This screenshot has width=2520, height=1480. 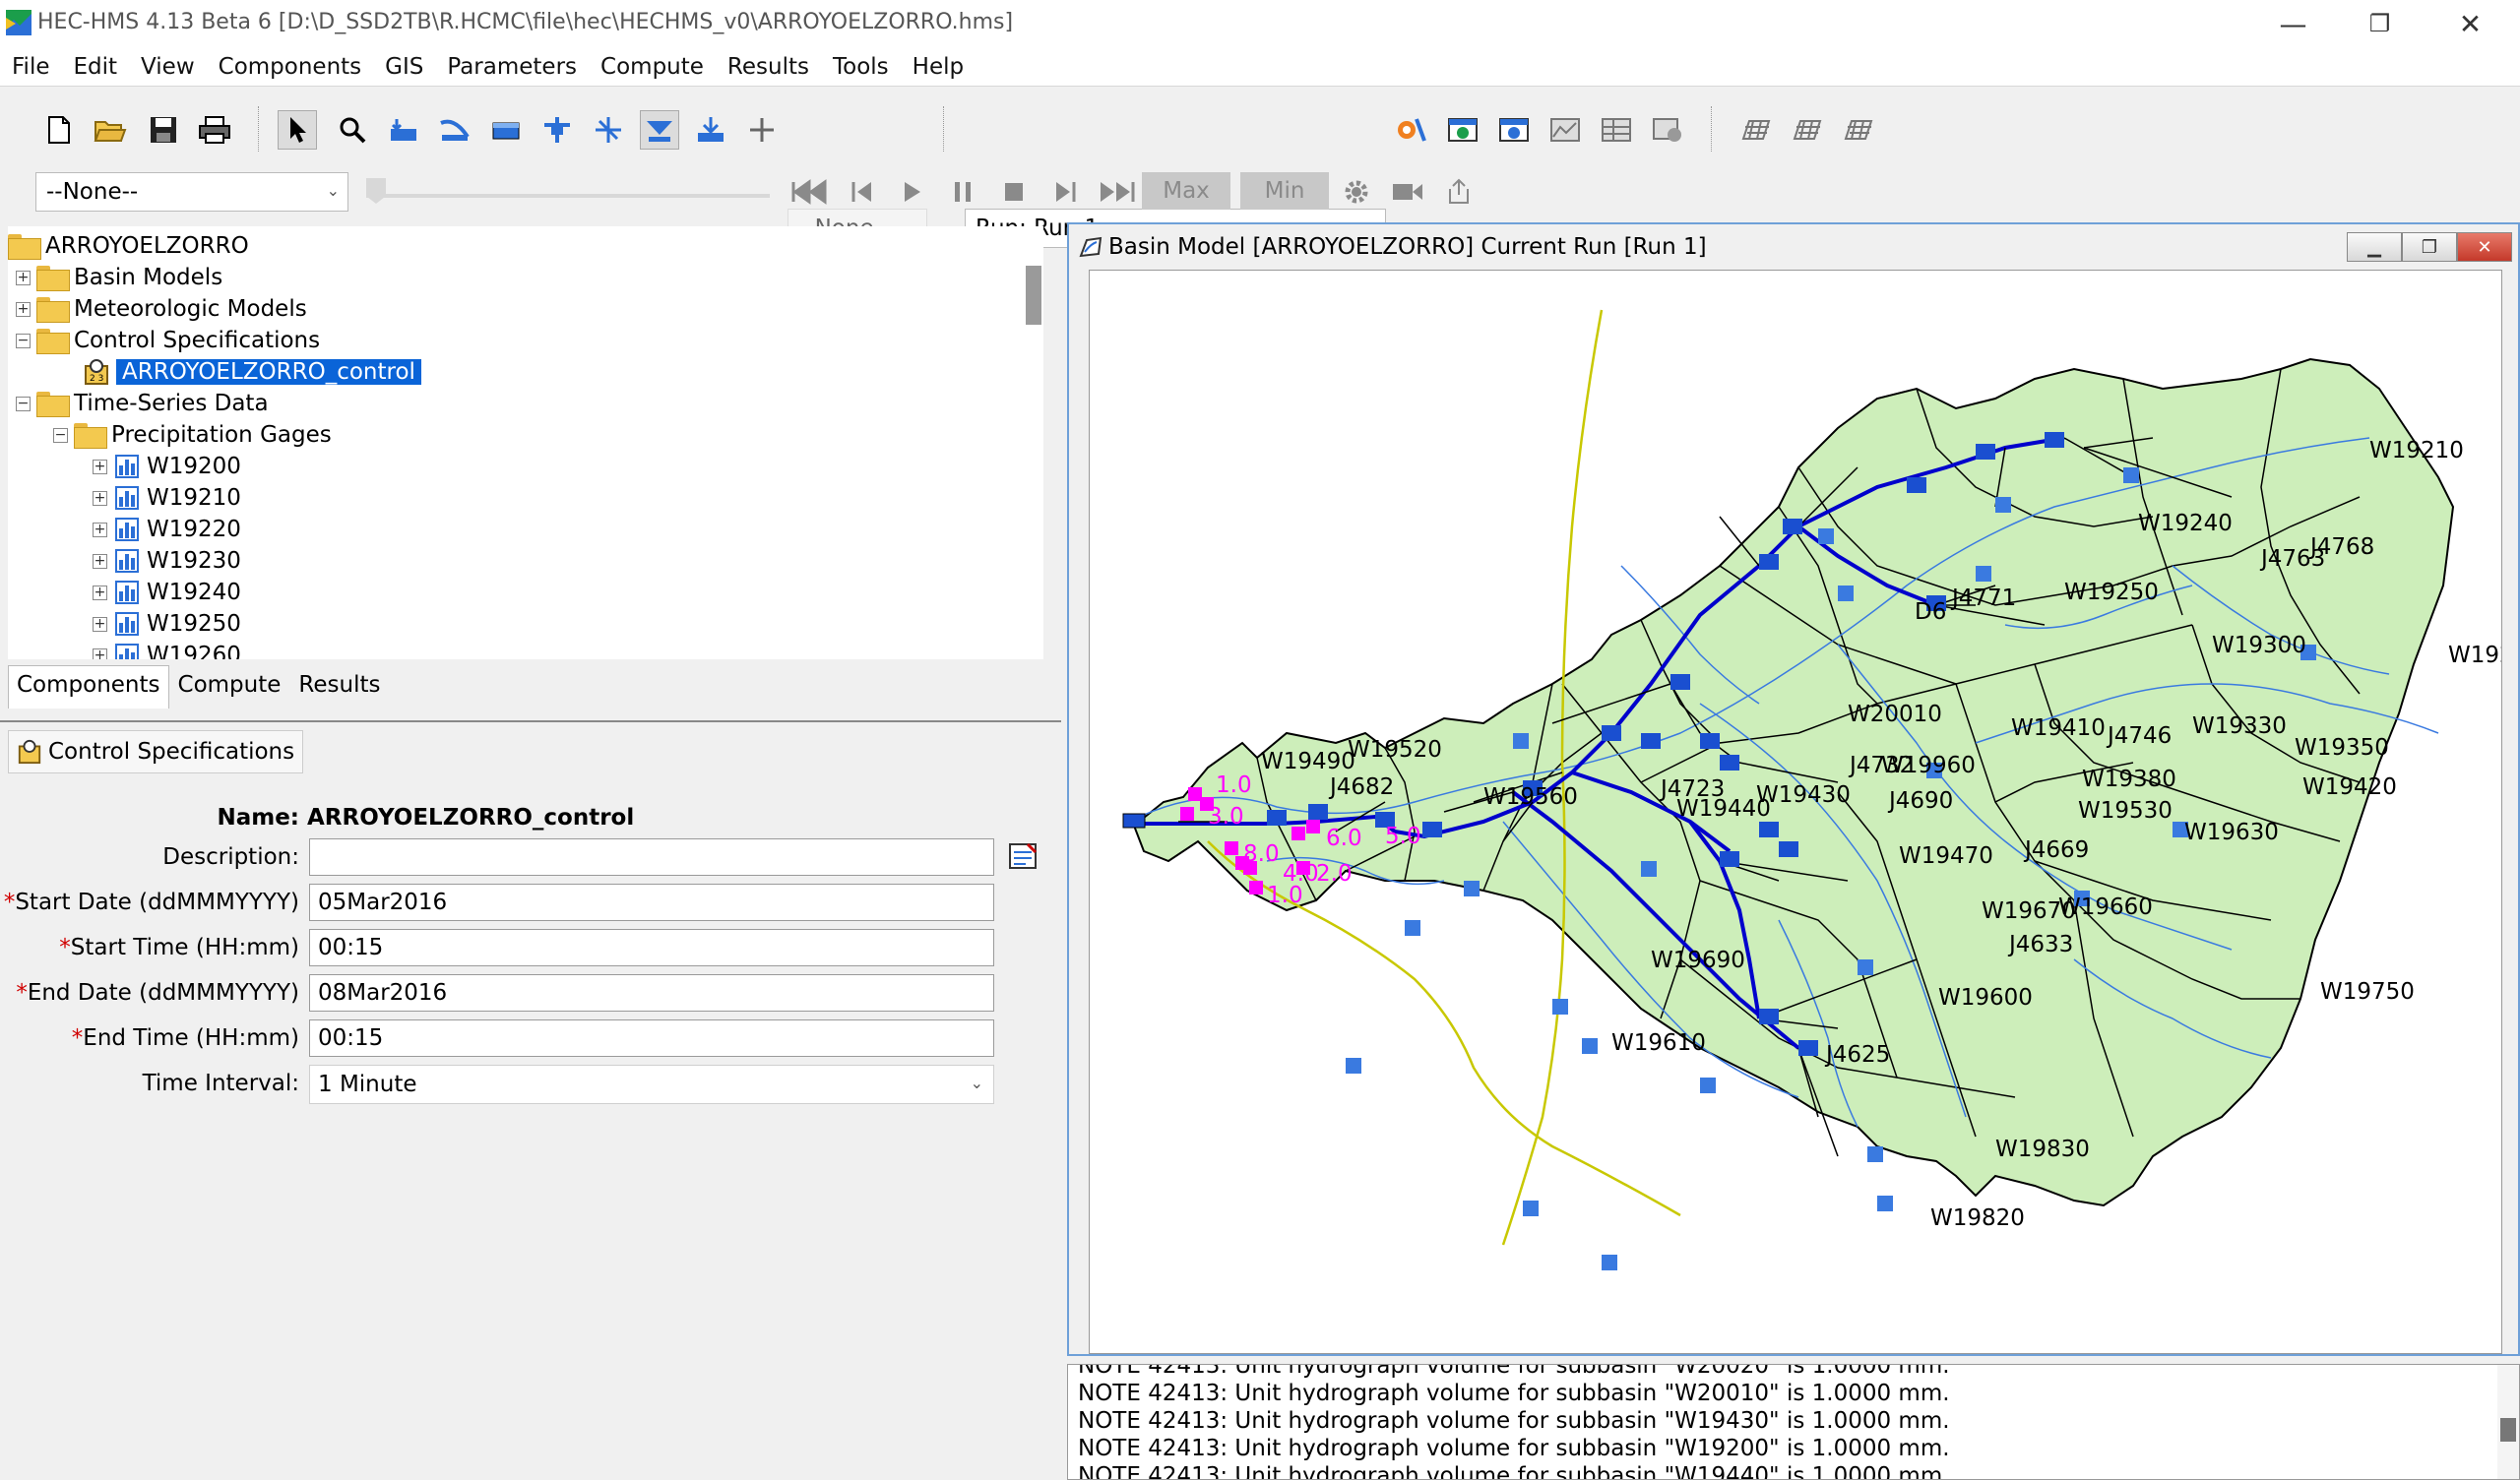 What do you see at coordinates (31, 67) in the screenshot?
I see `menu-file: File` at bounding box center [31, 67].